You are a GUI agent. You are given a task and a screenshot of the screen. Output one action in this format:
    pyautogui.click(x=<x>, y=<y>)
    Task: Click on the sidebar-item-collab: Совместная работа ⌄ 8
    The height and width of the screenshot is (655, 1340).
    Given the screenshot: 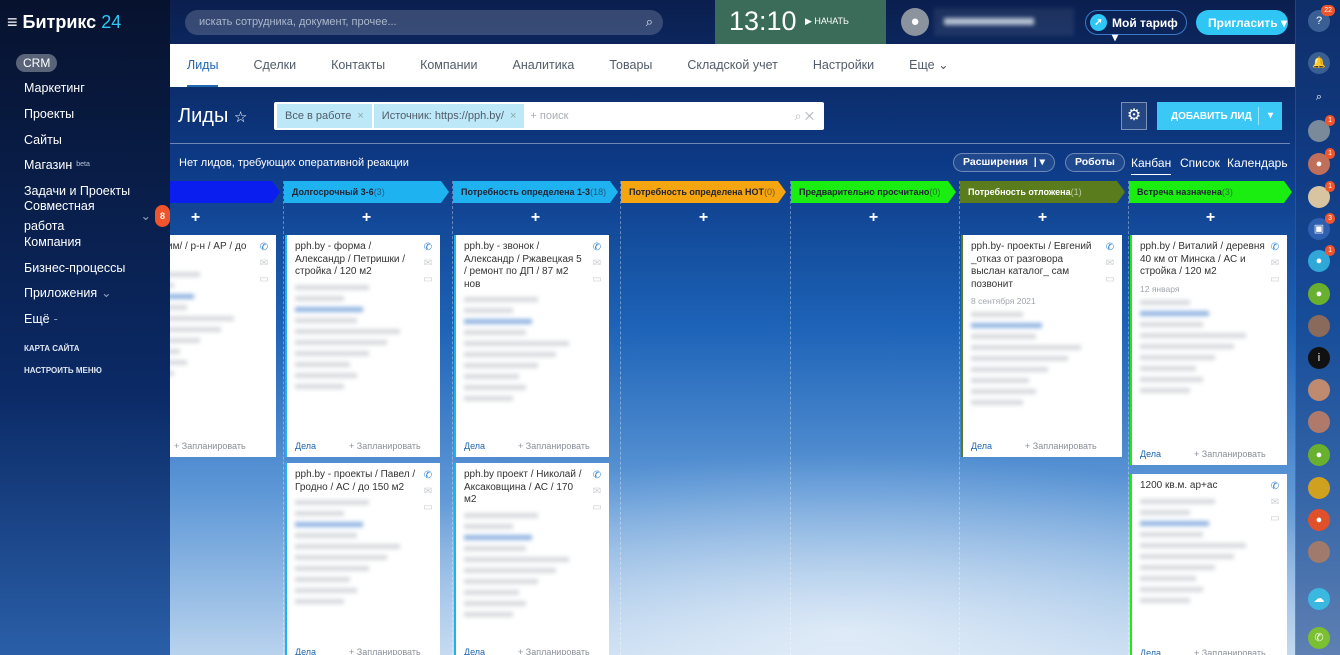 What is the action you would take?
    pyautogui.click(x=97, y=216)
    